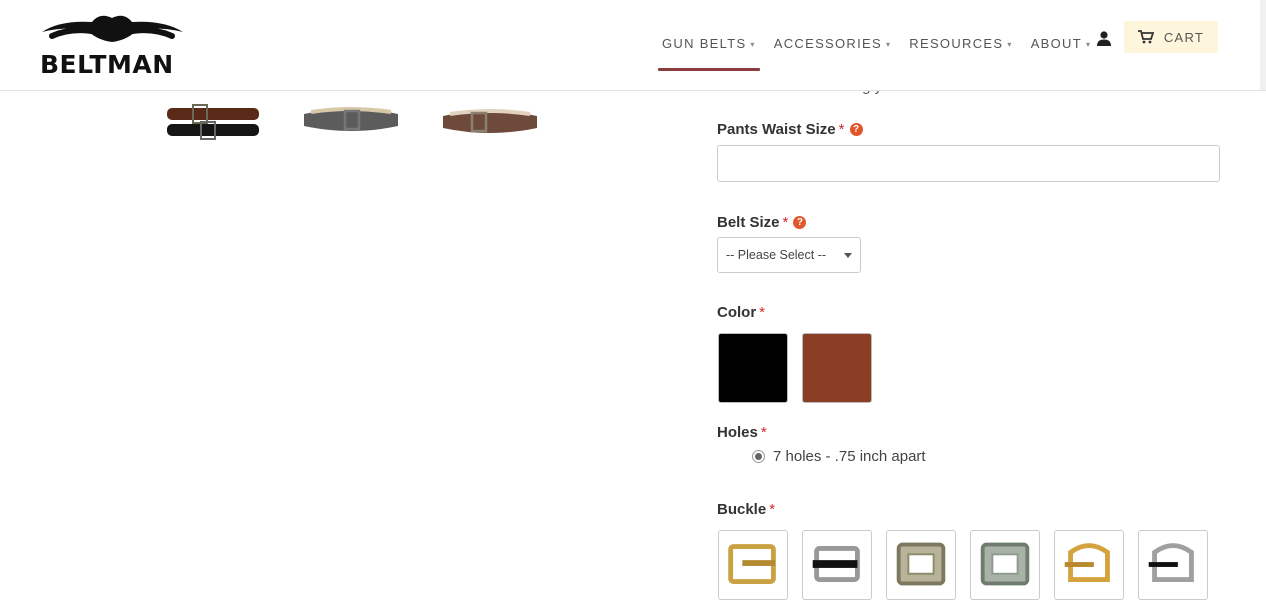  What do you see at coordinates (776, 129) in the screenshot?
I see `waist-size-label-text: Pants Waist Size` at bounding box center [776, 129].